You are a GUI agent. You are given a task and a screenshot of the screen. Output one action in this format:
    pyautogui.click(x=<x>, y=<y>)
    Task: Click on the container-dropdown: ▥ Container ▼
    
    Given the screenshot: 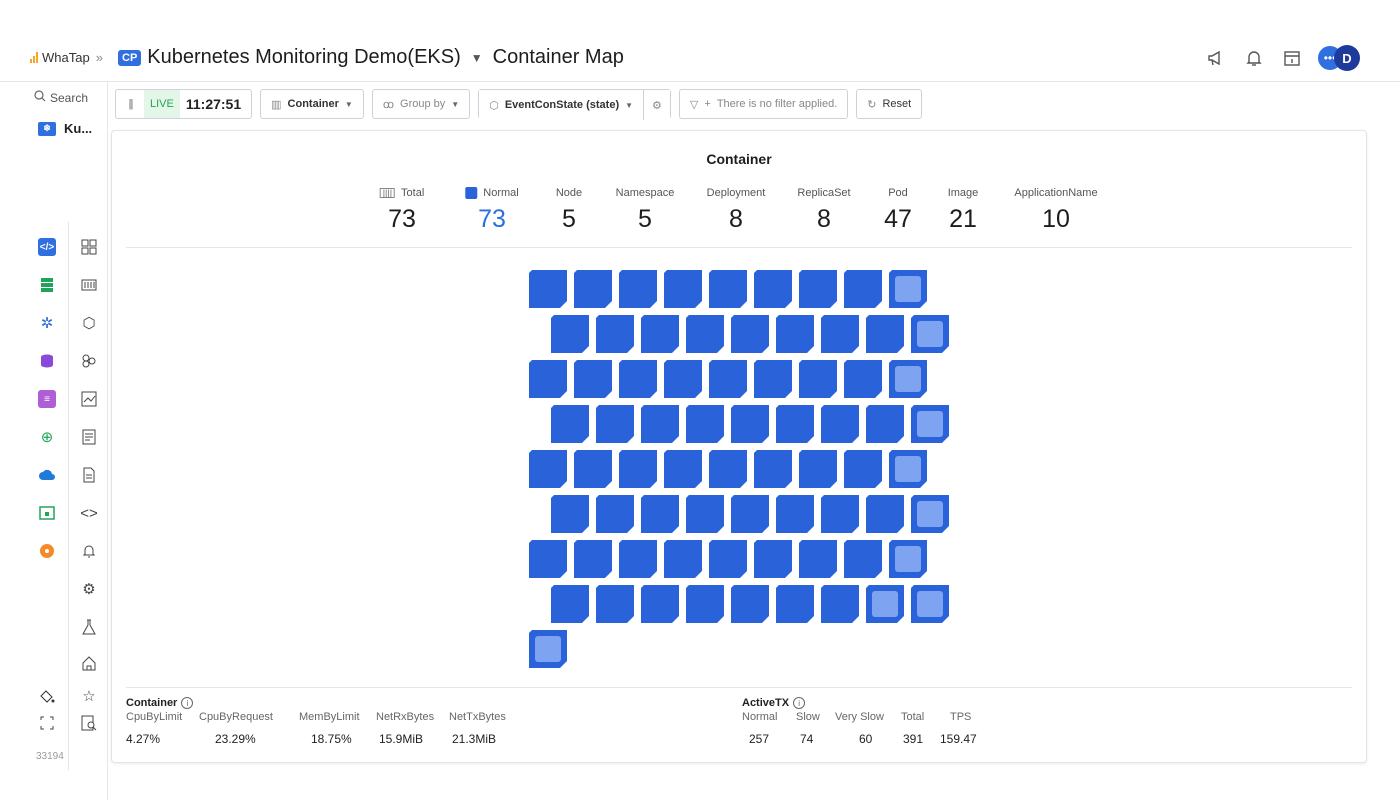 What is the action you would take?
    pyautogui.click(x=312, y=104)
    